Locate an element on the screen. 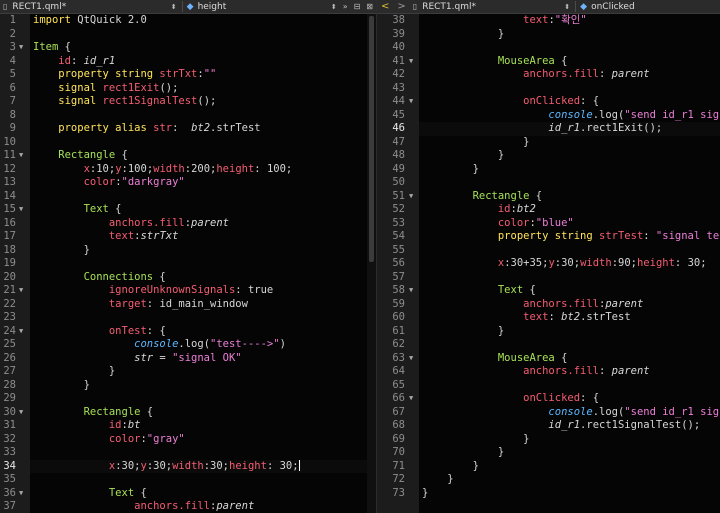  chevron-left-icon: < is located at coordinates (385, 6).